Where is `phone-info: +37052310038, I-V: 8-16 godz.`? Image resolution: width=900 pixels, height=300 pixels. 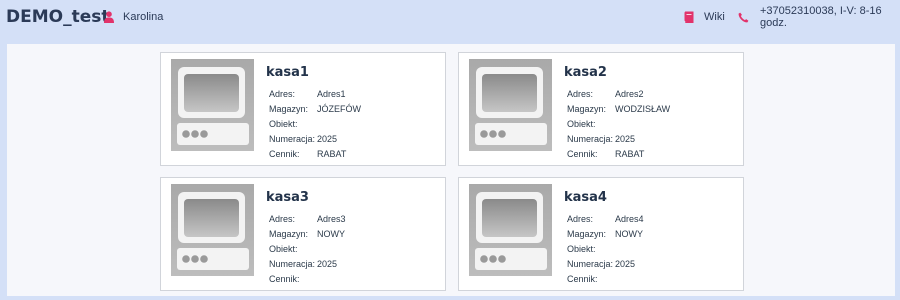 phone-info: +37052310038, I-V: 8-16 godz. is located at coordinates (819, 17).